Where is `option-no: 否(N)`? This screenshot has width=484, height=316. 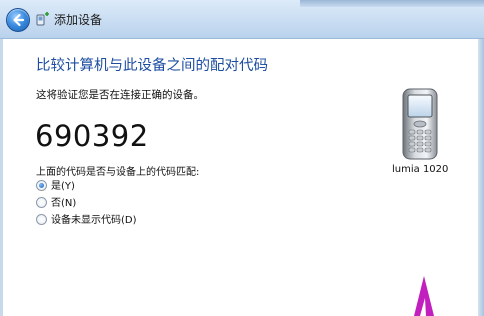 option-no: 否(N) is located at coordinates (56, 203).